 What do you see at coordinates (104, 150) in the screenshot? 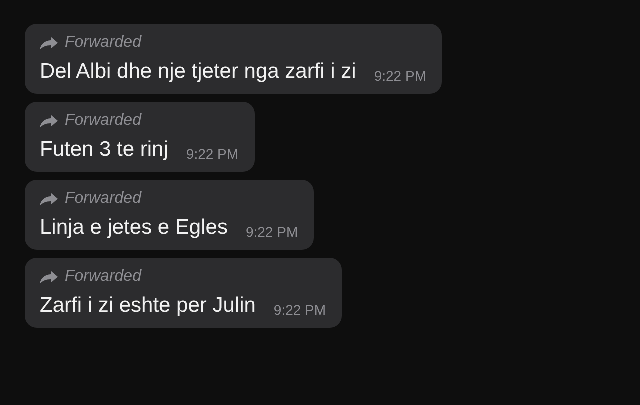
I see `message-text: Futen 3 te rinj` at bounding box center [104, 150].